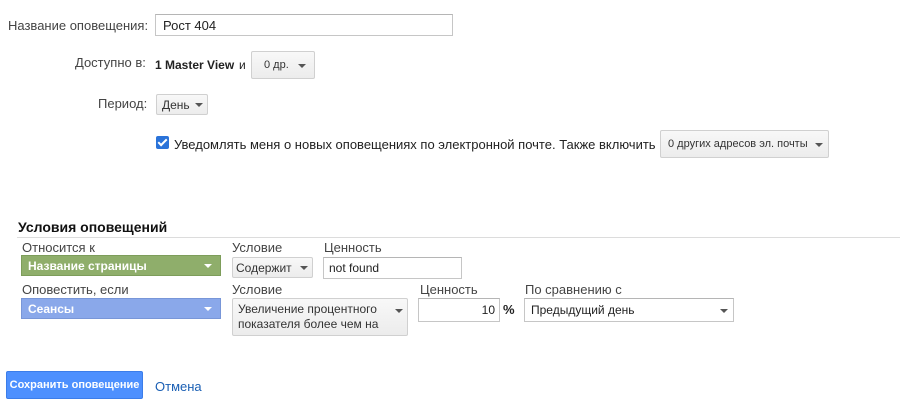 The image size is (900, 414). What do you see at coordinates (573, 289) in the screenshot?
I see `compared-to-label: По сравнению с` at bounding box center [573, 289].